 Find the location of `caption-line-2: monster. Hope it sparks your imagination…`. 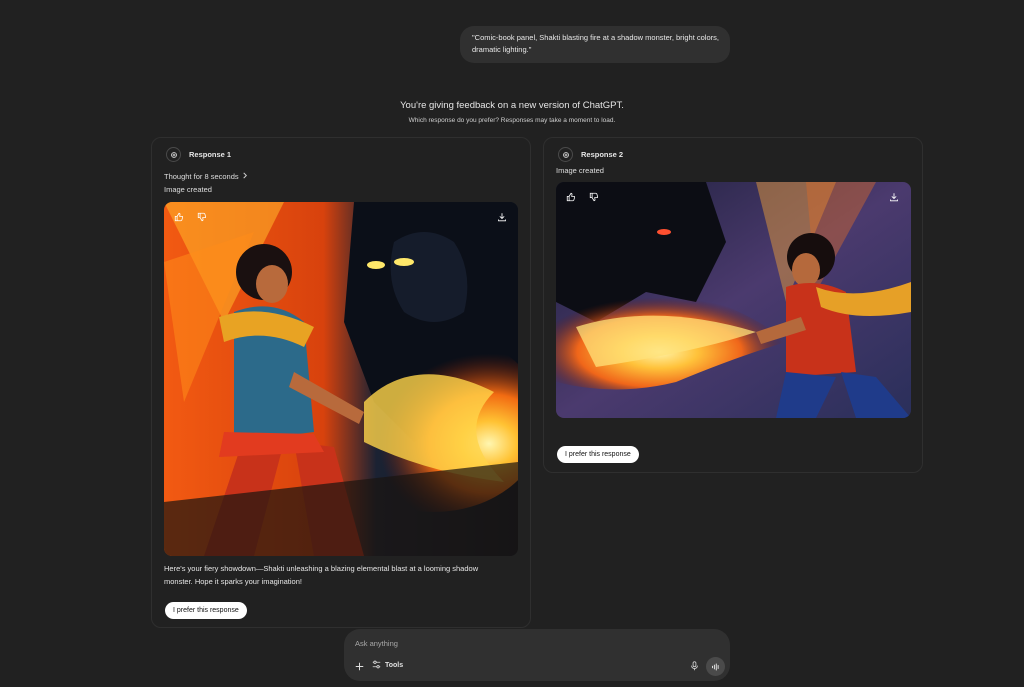

caption-line-2: monster. Hope it sparks your imagination… is located at coordinates (233, 581).